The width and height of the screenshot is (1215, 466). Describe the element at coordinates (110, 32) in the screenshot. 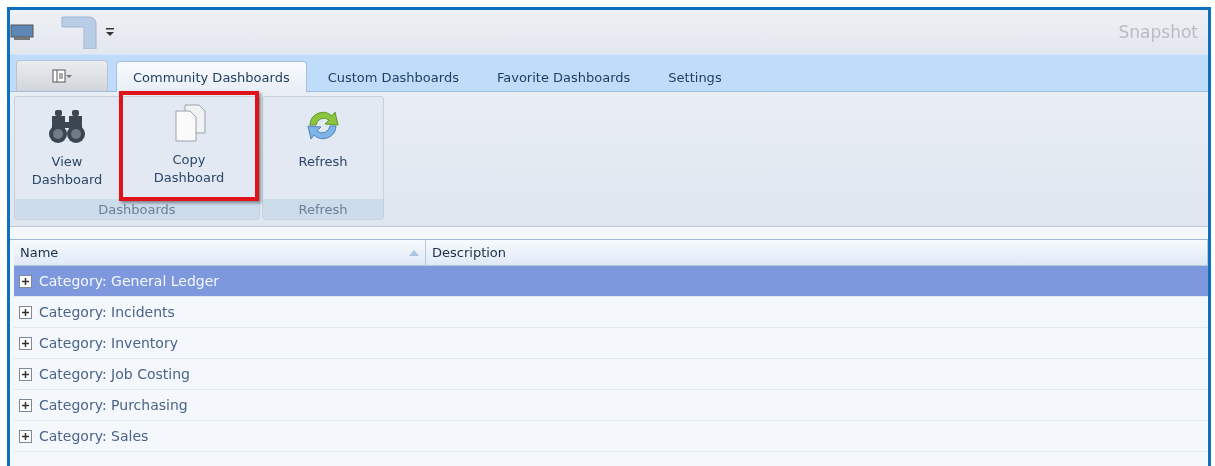

I see `quick-access-caret-icon` at that location.